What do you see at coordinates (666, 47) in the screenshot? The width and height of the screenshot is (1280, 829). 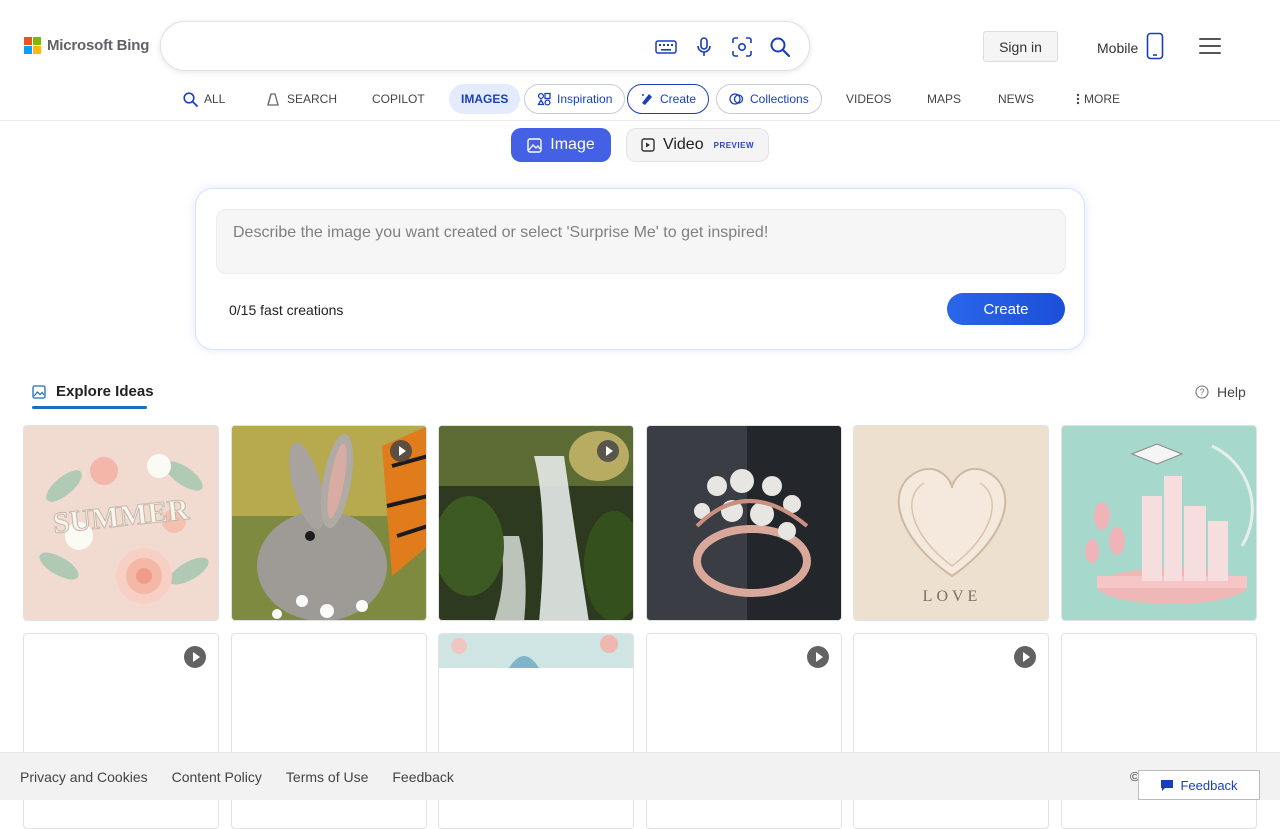 I see `keyboard-icon` at bounding box center [666, 47].